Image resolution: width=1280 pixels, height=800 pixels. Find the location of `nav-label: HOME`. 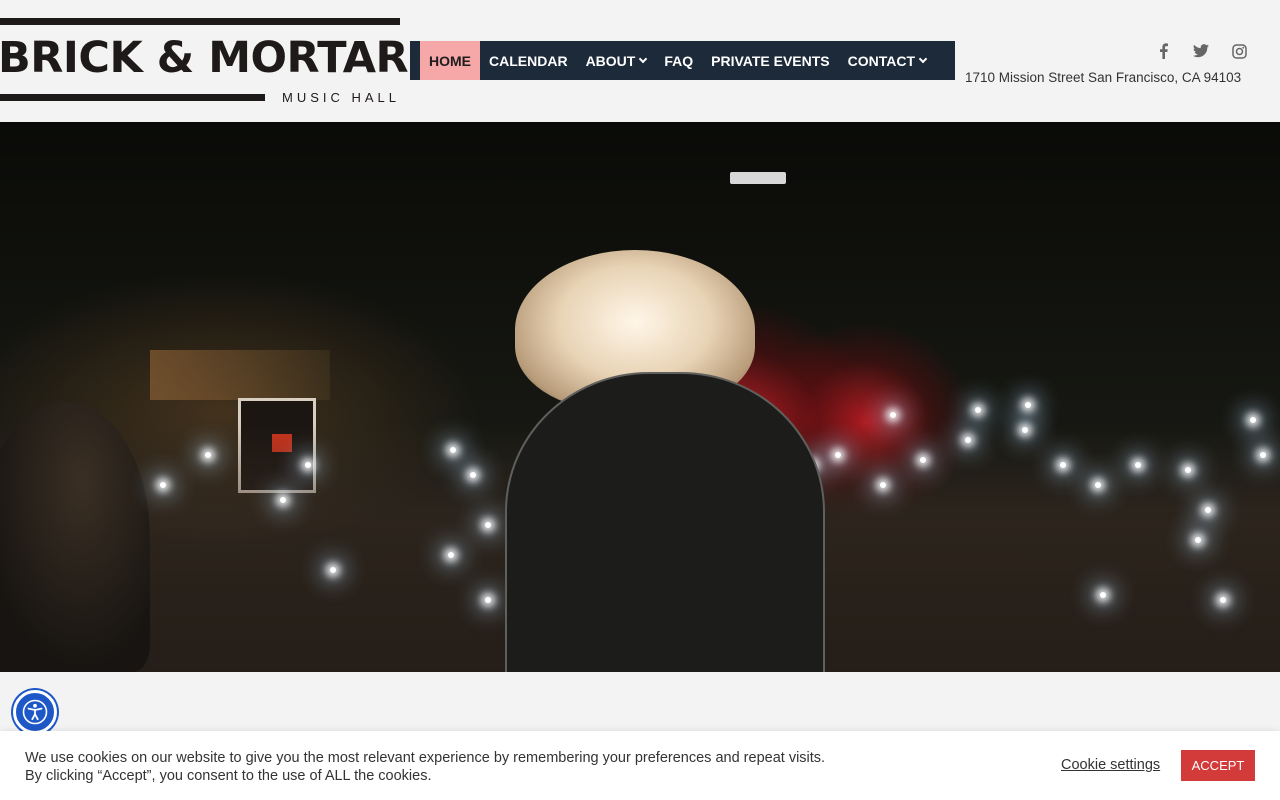

nav-label: HOME is located at coordinates (450, 60).